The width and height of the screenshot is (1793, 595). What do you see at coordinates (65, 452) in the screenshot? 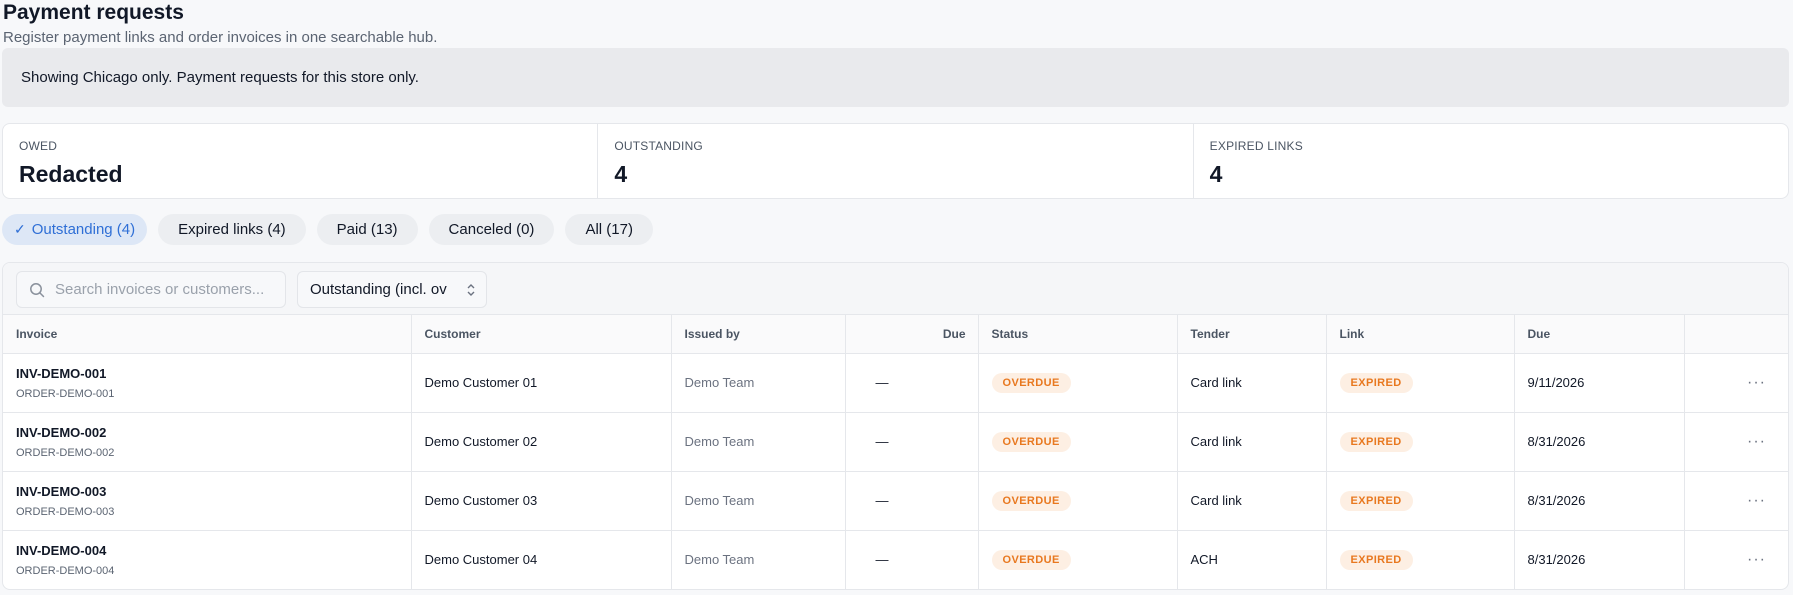
I see `order-id: ORDER-DEMO-002` at bounding box center [65, 452].